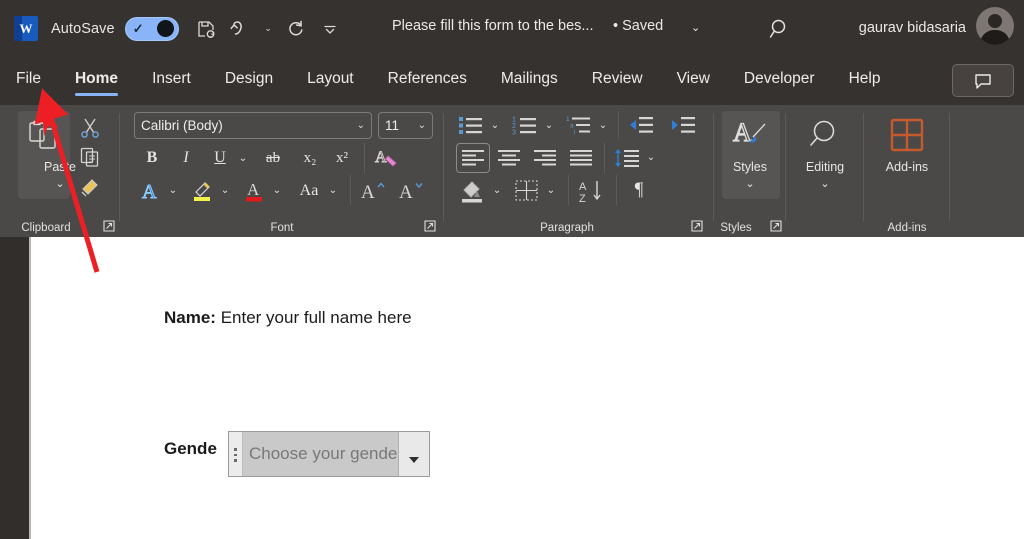  I want to click on shrink-font-icon: A, so click(411, 191).